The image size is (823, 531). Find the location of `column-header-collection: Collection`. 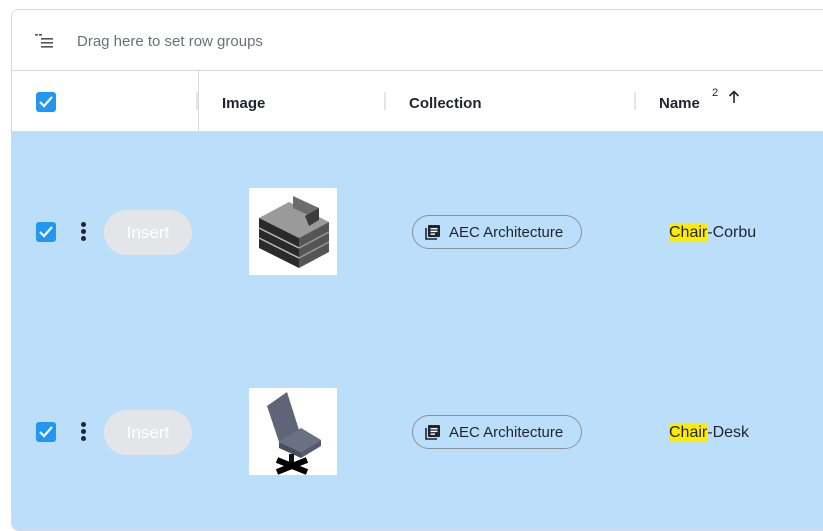

column-header-collection: Collection is located at coordinates (510, 101).